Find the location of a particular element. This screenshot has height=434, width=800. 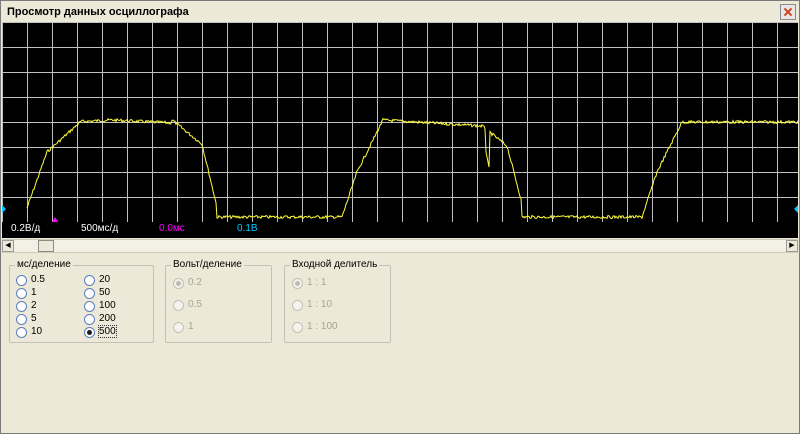

right-marker-icon is located at coordinates (796, 209).